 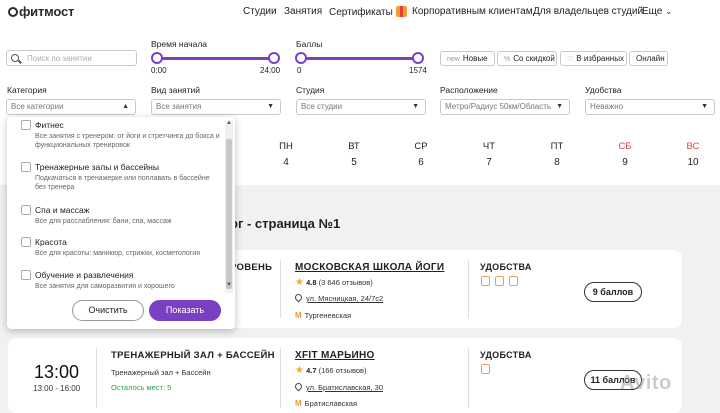 What do you see at coordinates (71, 107) in the screenshot?
I see `category-select: Все категории ▲` at bounding box center [71, 107].